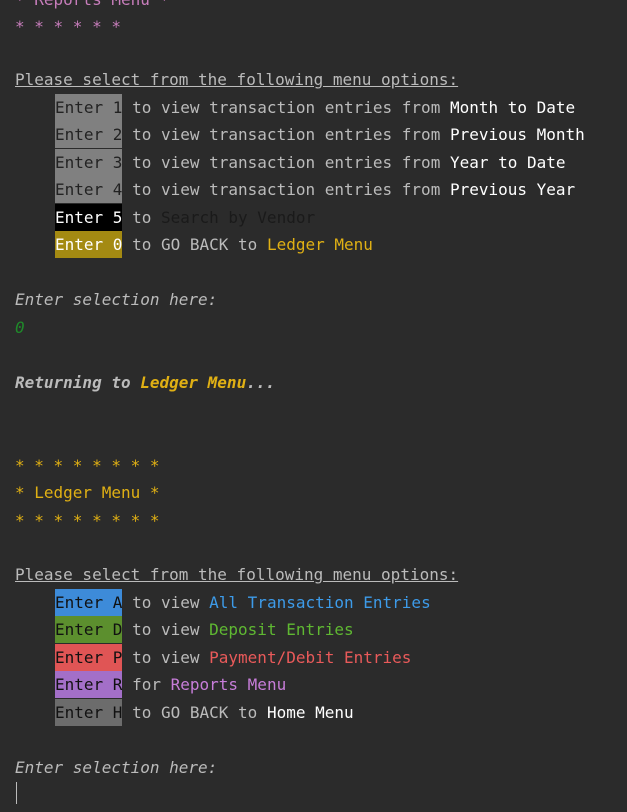 This screenshot has height=812, width=627. Describe the element at coordinates (507, 162) in the screenshot. I see `option-target: Year to Date` at that location.